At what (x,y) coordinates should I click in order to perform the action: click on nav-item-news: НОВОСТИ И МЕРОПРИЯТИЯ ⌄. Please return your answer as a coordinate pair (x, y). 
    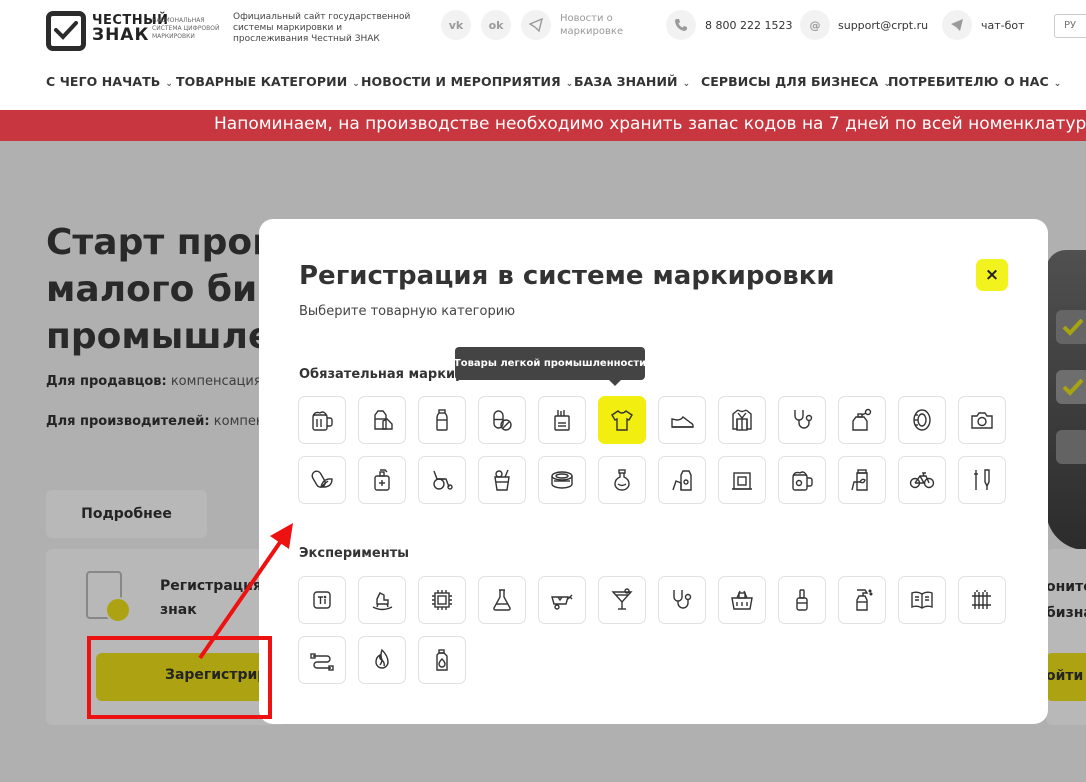
    Looking at the image, I should click on (467, 81).